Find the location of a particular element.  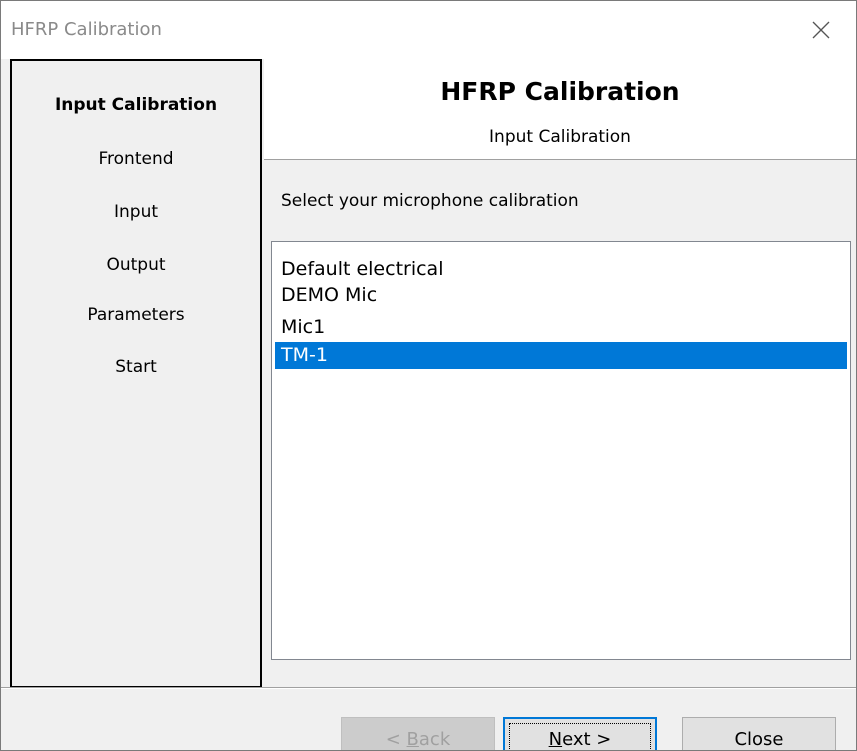

next-button: Next > is located at coordinates (580, 733).